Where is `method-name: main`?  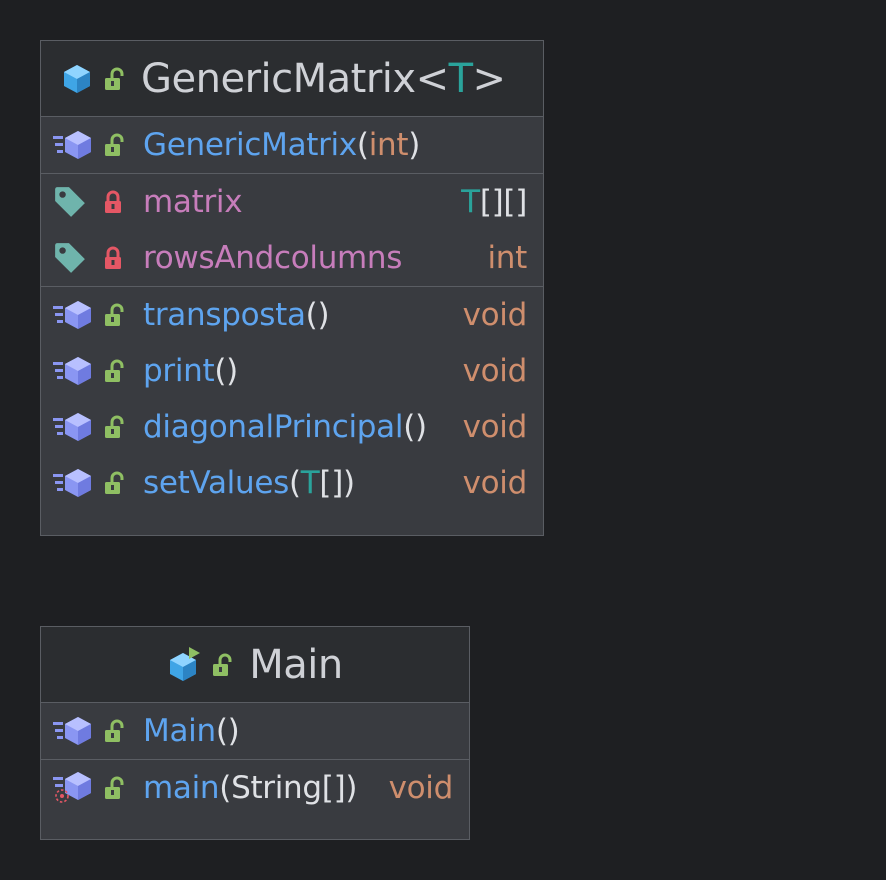 method-name: main is located at coordinates (181, 788).